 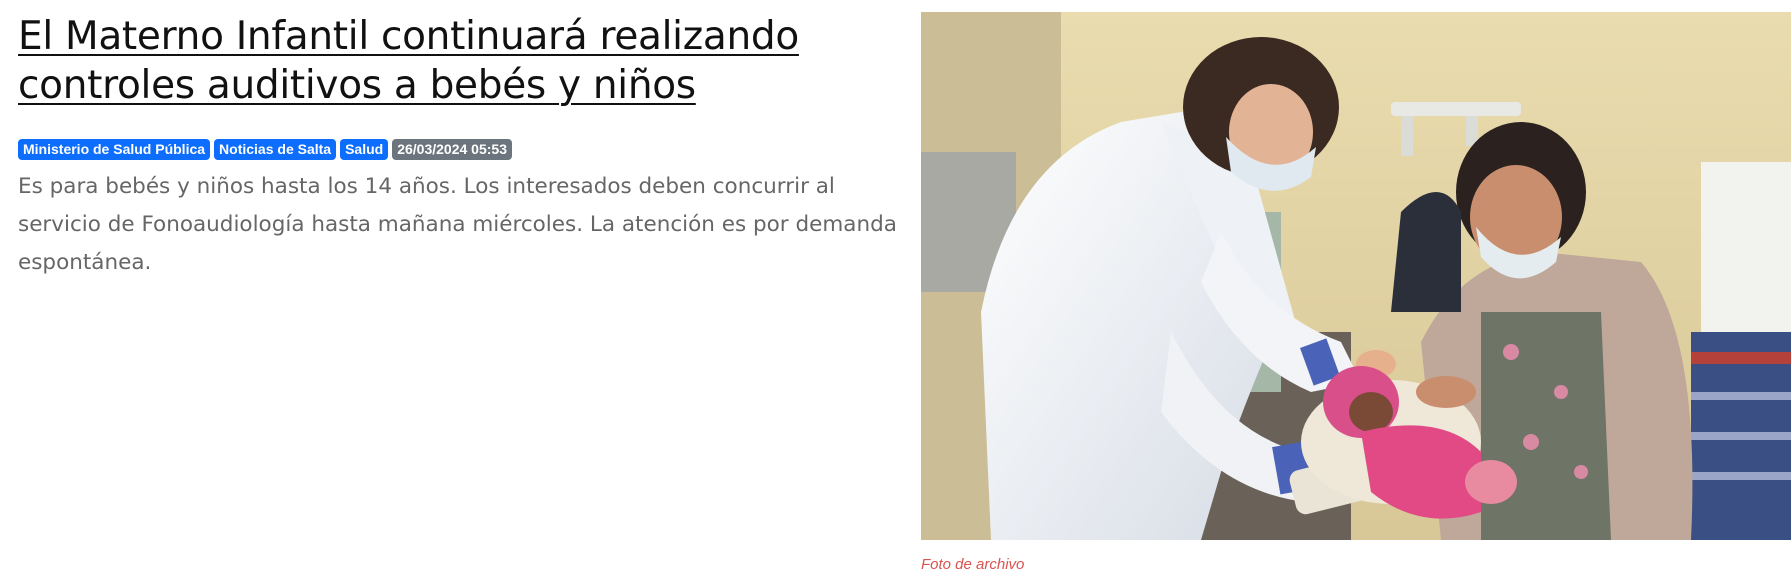 I want to click on tag-ministerio-salud: Ministerio de Salud Pública, so click(x=114, y=149).